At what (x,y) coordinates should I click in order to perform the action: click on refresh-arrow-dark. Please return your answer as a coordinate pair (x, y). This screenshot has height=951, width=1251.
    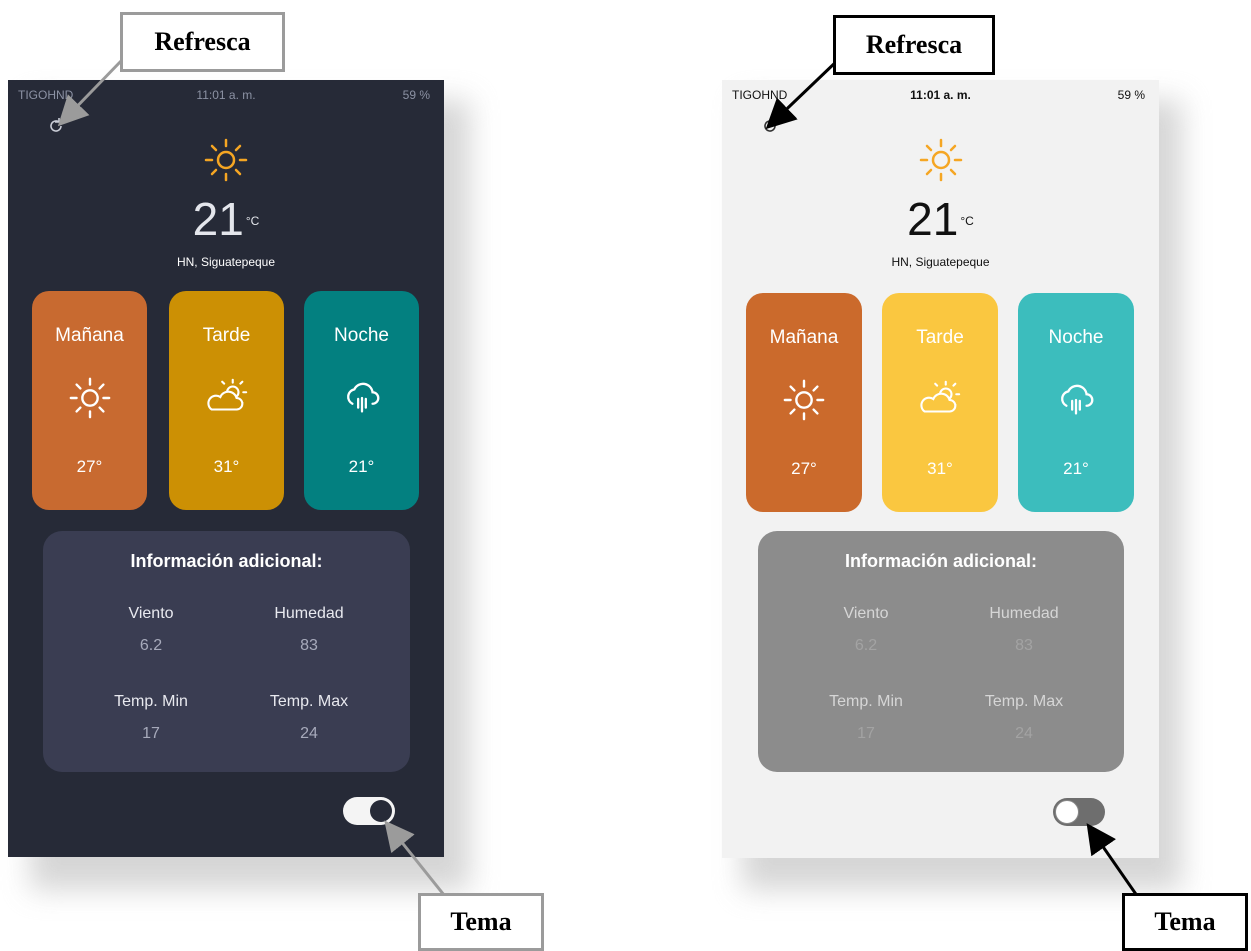
    Looking at the image, I should click on (90, 92).